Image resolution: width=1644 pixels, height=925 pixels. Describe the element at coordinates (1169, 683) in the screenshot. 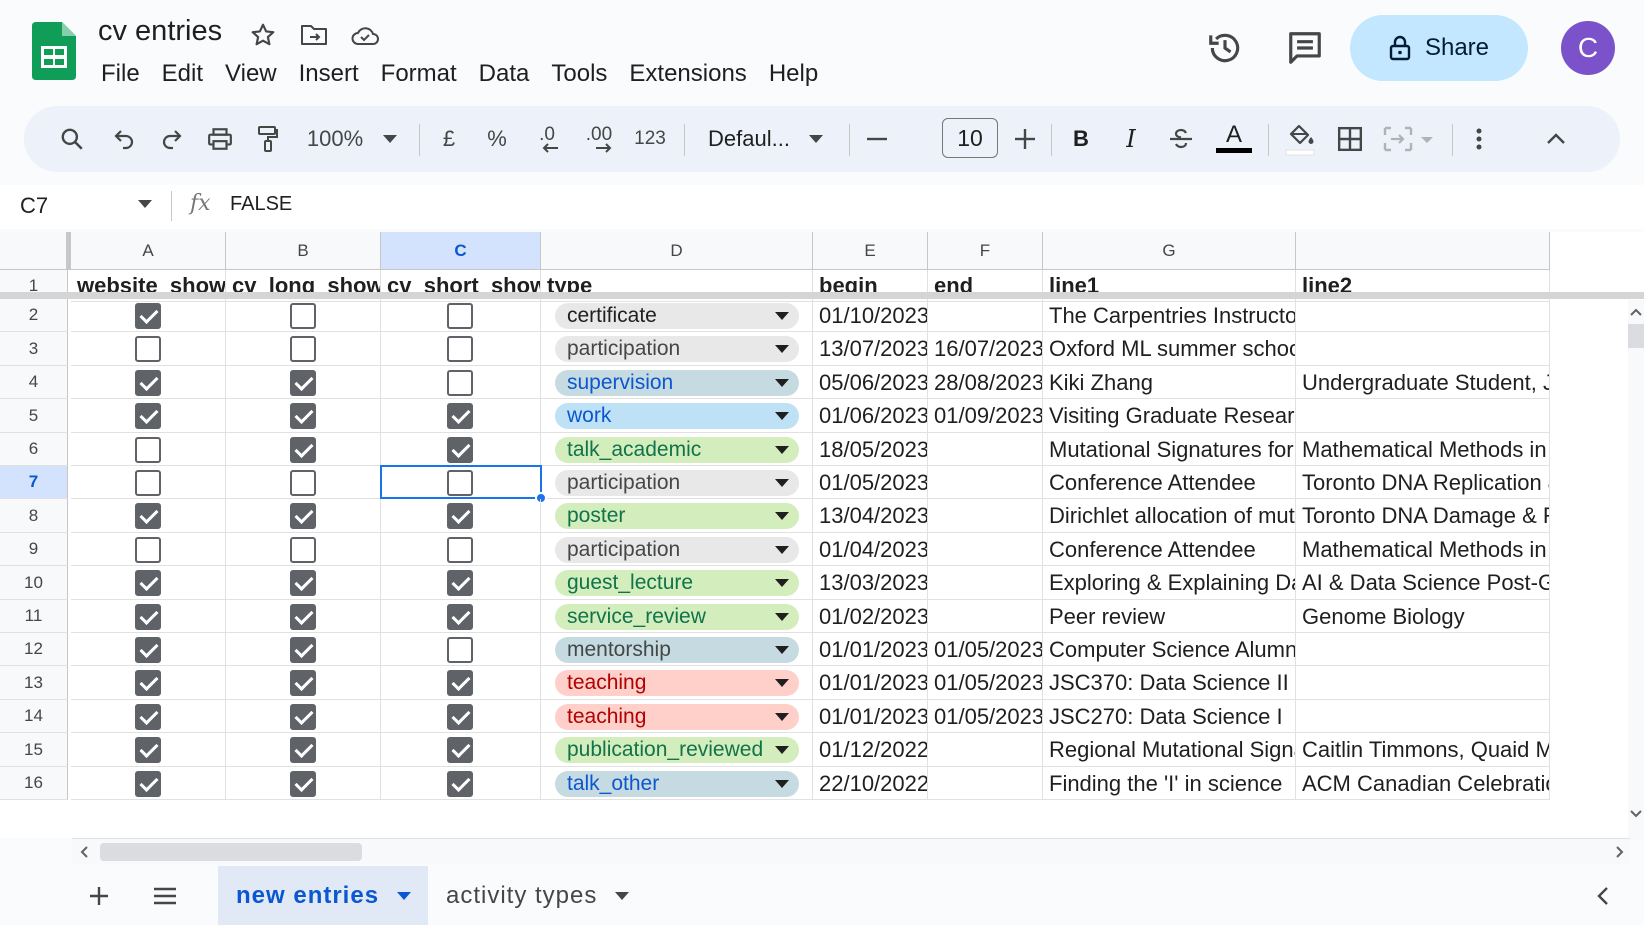

I see `line1-cell: JSC370: Data Science II` at that location.